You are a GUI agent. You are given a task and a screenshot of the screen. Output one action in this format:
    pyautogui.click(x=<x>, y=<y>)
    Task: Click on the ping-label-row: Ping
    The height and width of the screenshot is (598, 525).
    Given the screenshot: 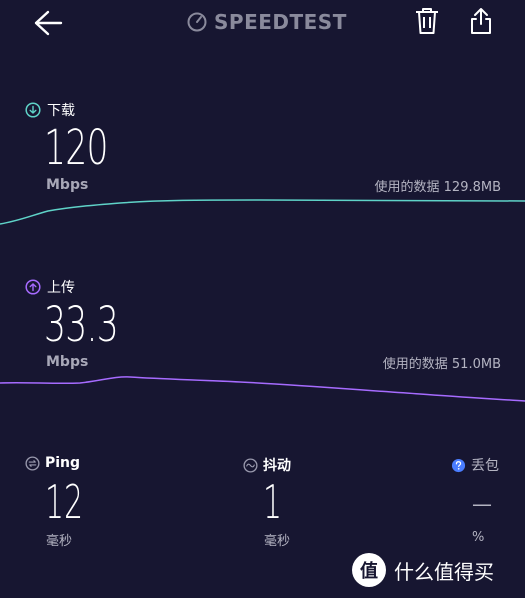 What is the action you would take?
    pyautogui.click(x=52, y=463)
    